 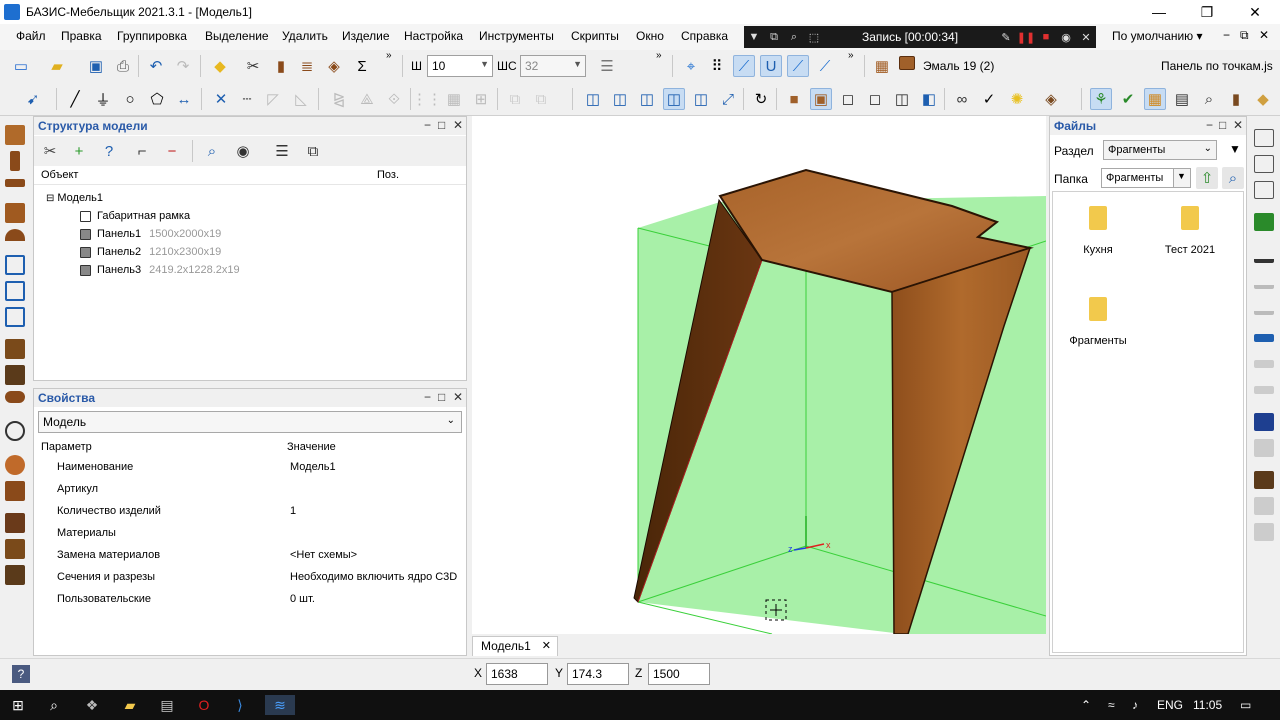 I want to click on snap-line-icon: ⟋, so click(x=744, y=66).